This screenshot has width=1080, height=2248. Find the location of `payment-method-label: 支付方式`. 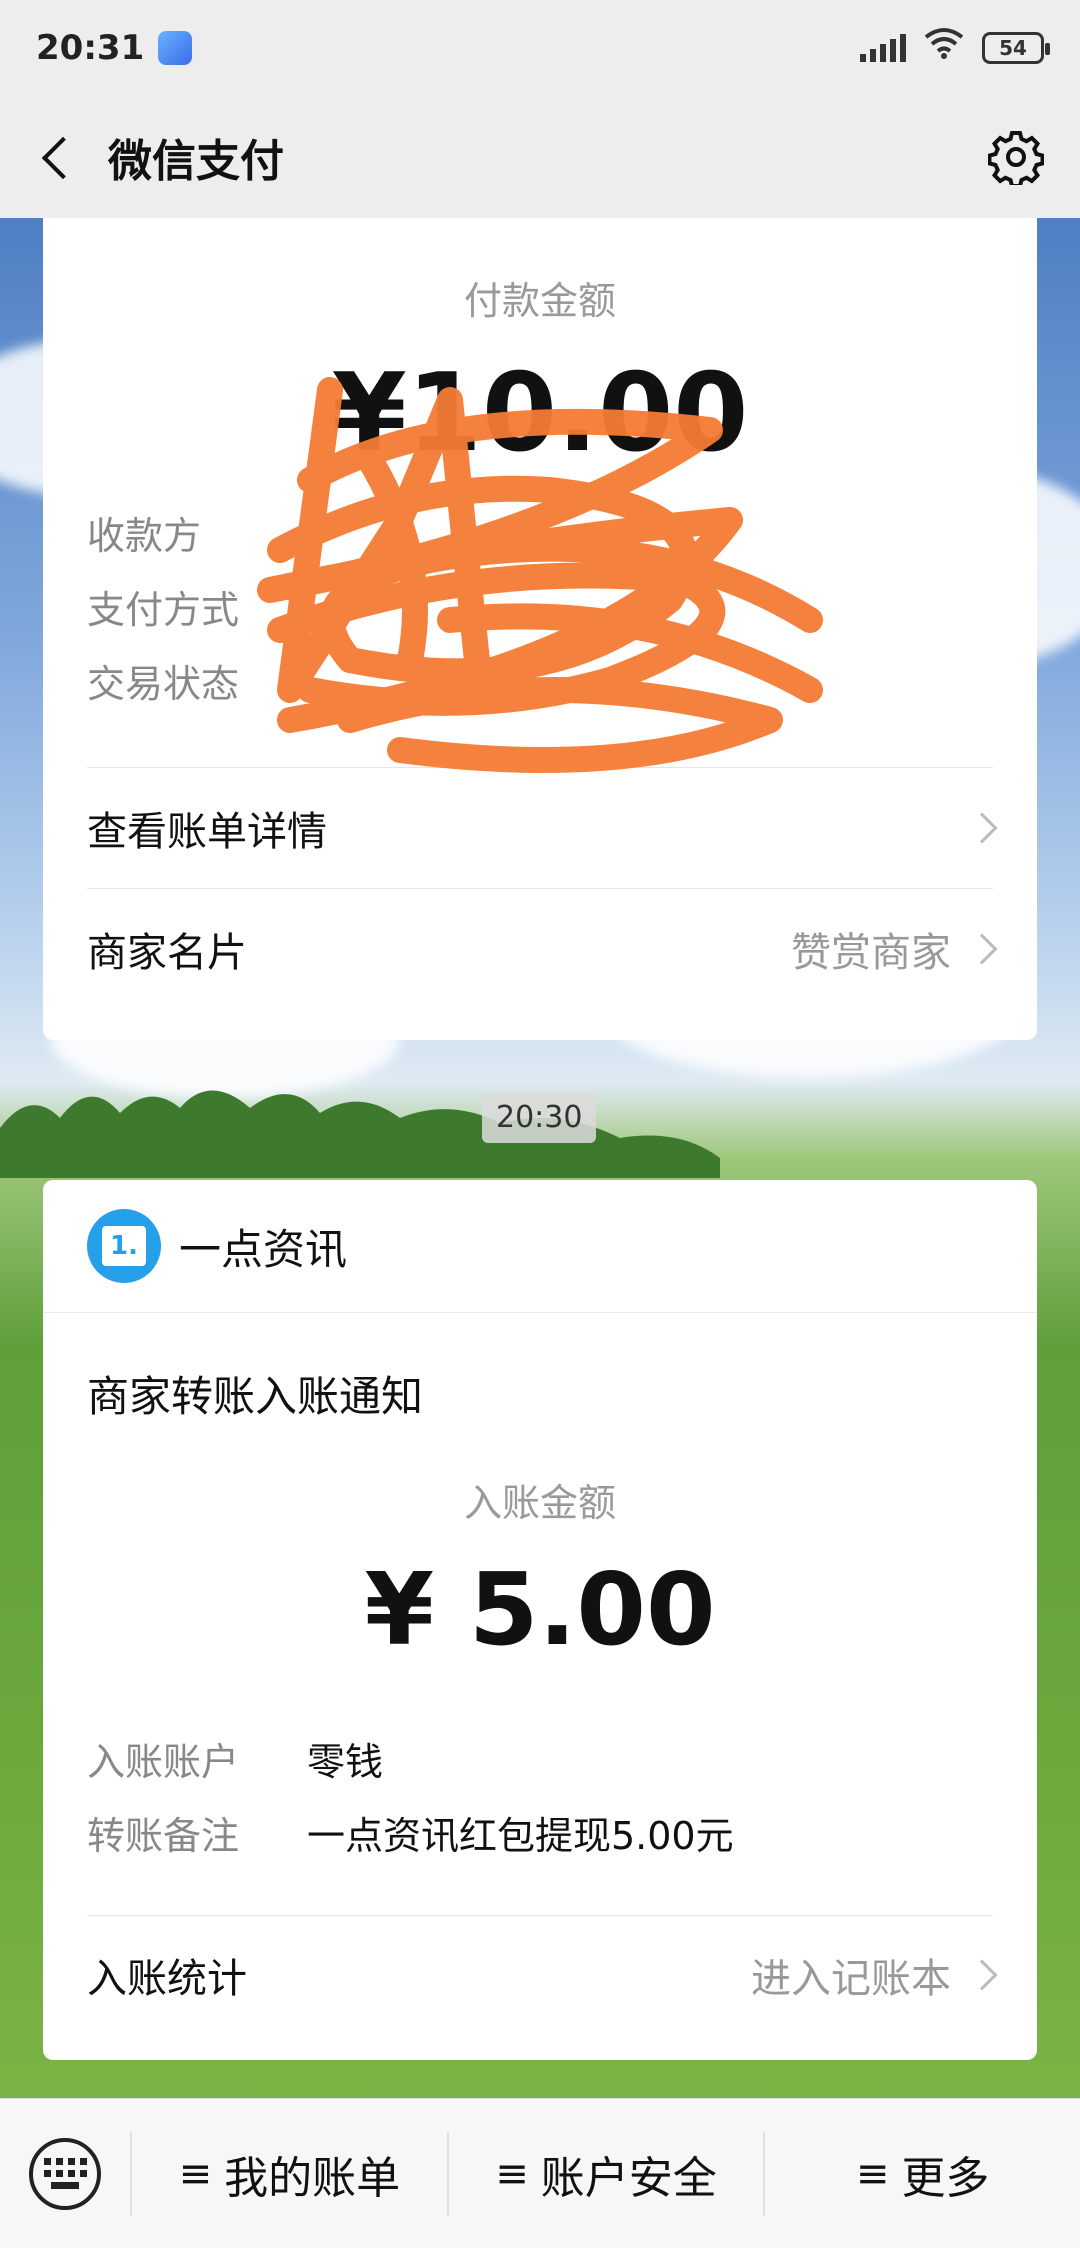

payment-method-label: 支付方式 is located at coordinates (163, 609).